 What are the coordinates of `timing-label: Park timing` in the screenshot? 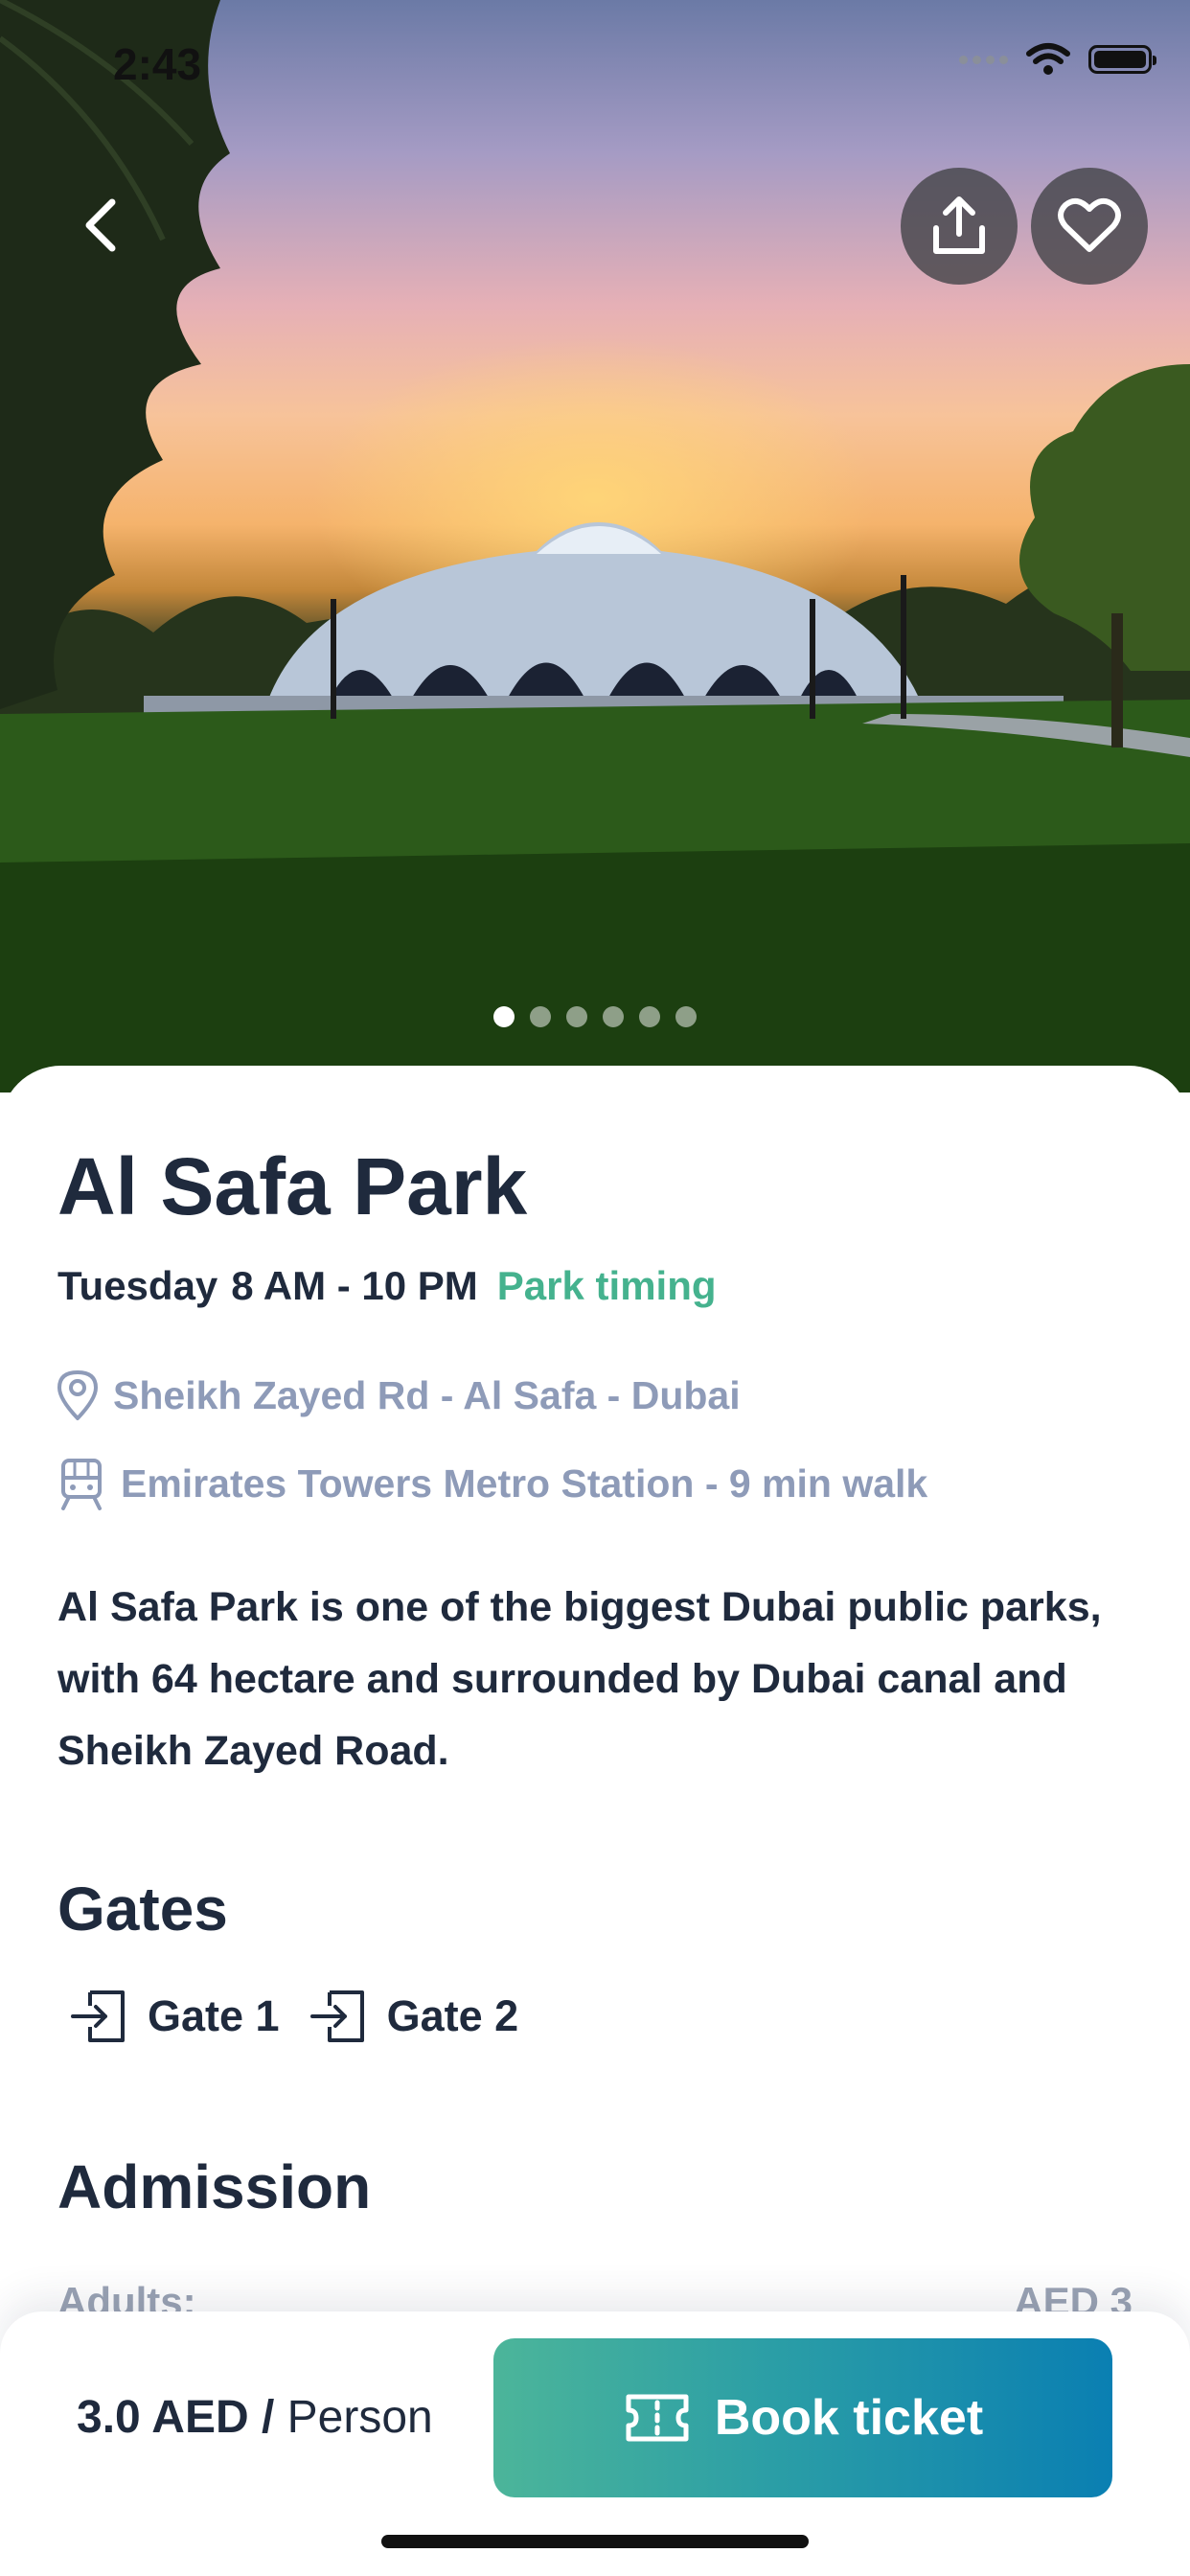 It's located at (607, 1286).